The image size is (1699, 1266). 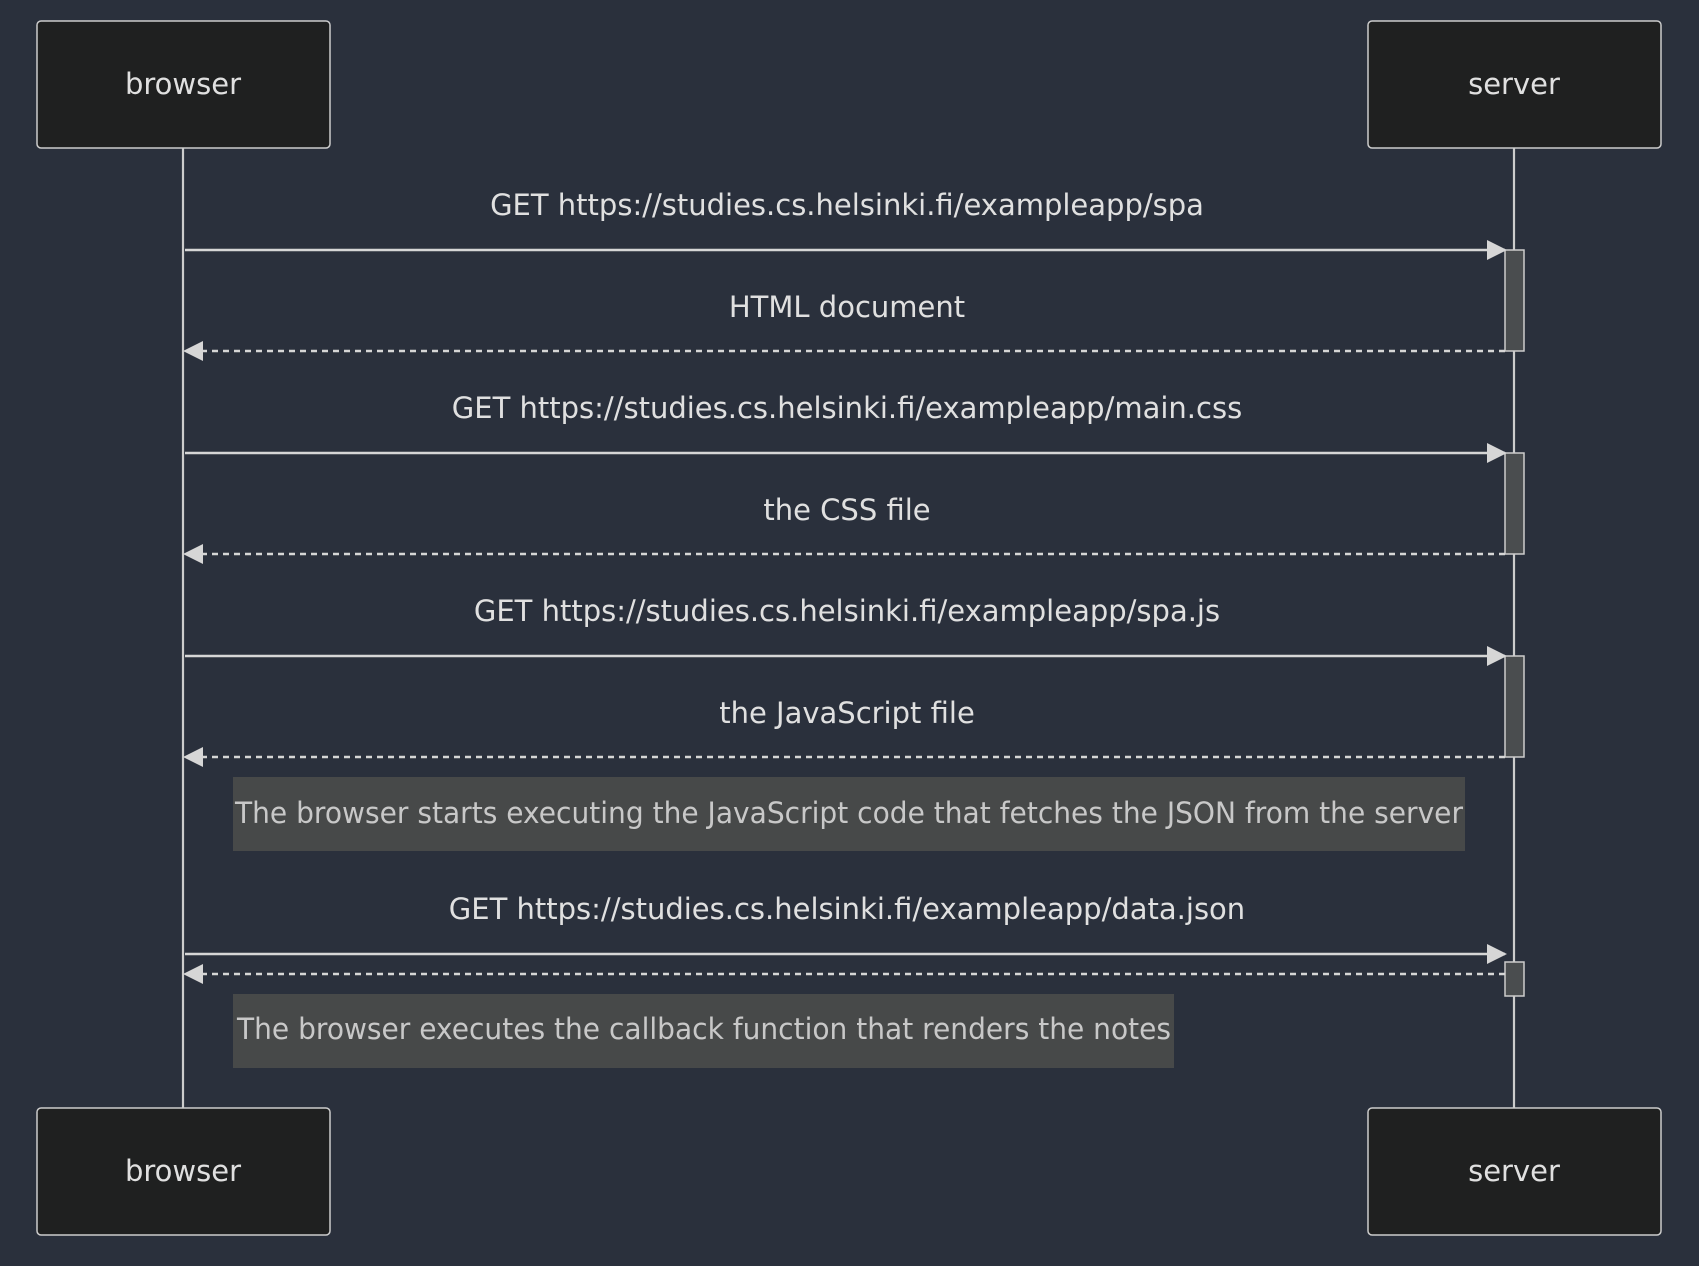 I want to click on actor-server-top-label: server, so click(x=1514, y=84).